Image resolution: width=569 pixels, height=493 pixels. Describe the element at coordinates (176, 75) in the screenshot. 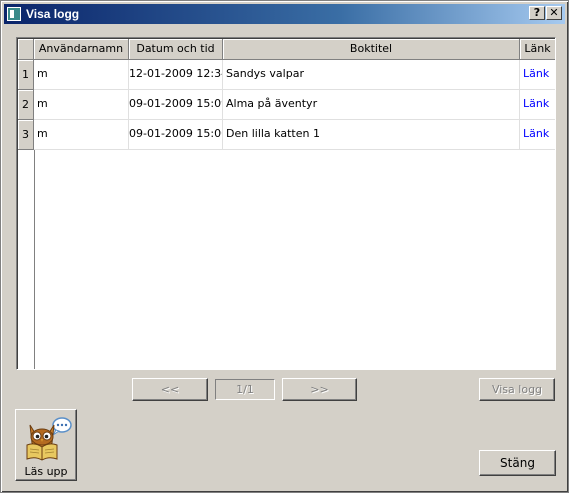

I see `cell-datetime: 12-01-2009 12:34` at that location.